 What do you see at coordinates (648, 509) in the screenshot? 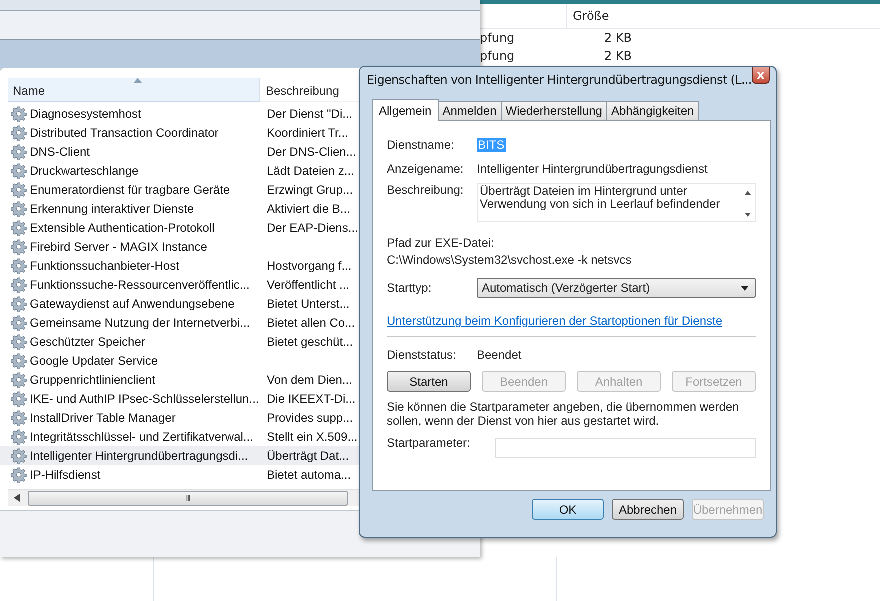
I see `dialog-button: Abbrechen` at bounding box center [648, 509].